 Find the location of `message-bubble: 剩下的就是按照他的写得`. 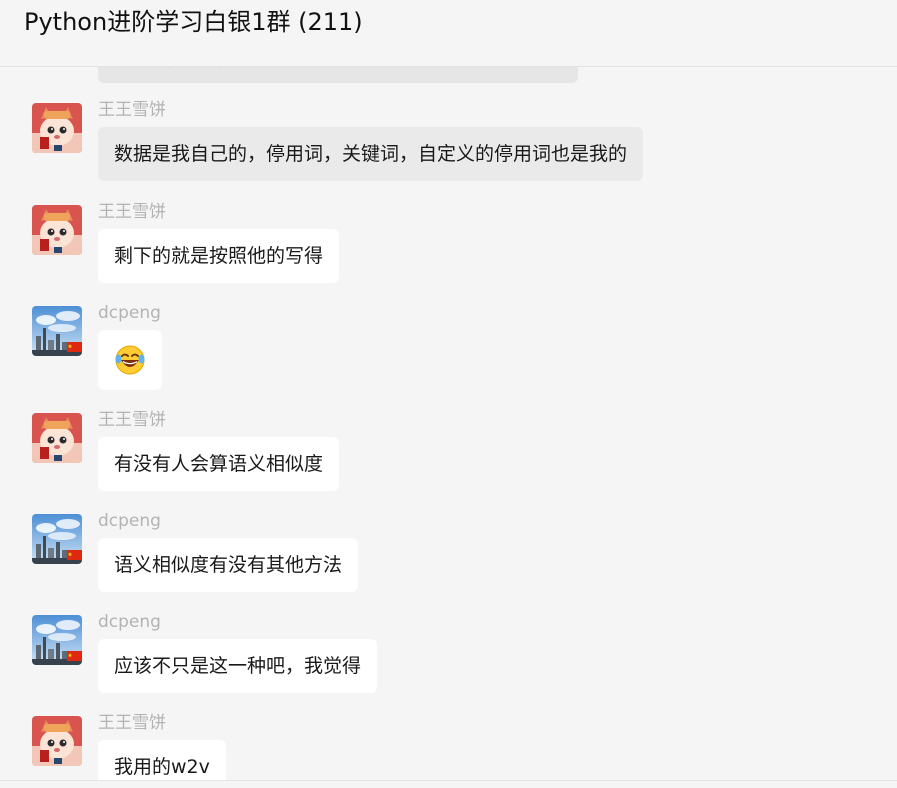

message-bubble: 剩下的就是按照他的写得 is located at coordinates (219, 256).